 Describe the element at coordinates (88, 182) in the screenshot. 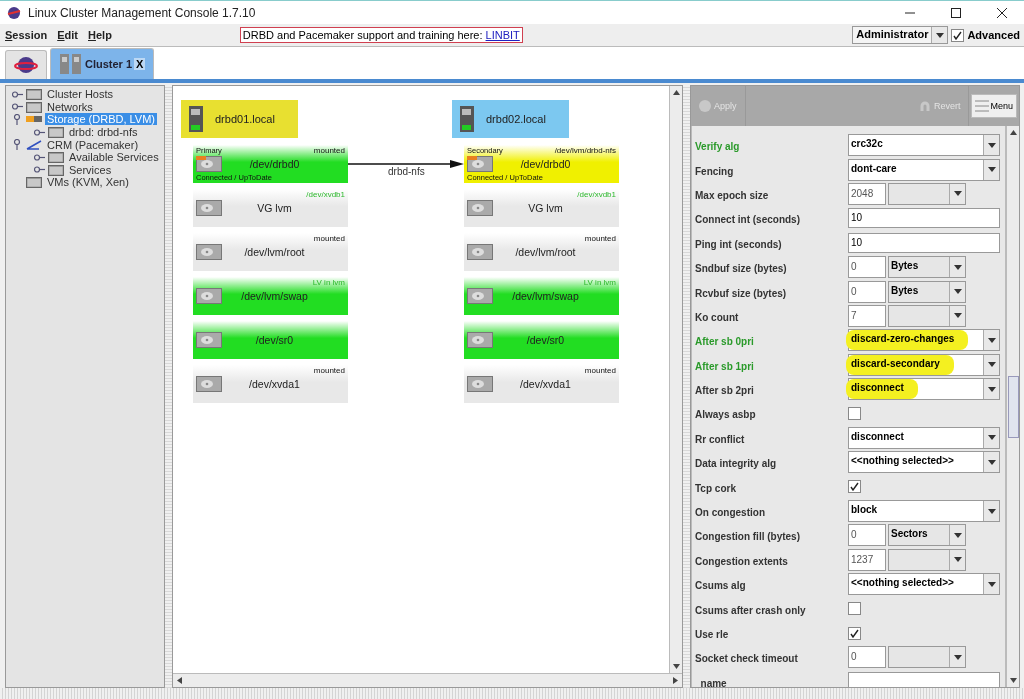

I see `tree-item: VMs (KVM, Xen)` at that location.